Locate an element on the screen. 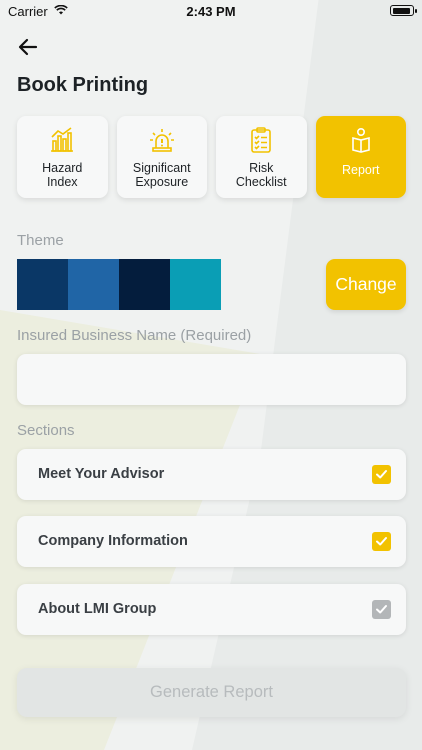  tile-label: Significant Exposure is located at coordinates (161, 175).